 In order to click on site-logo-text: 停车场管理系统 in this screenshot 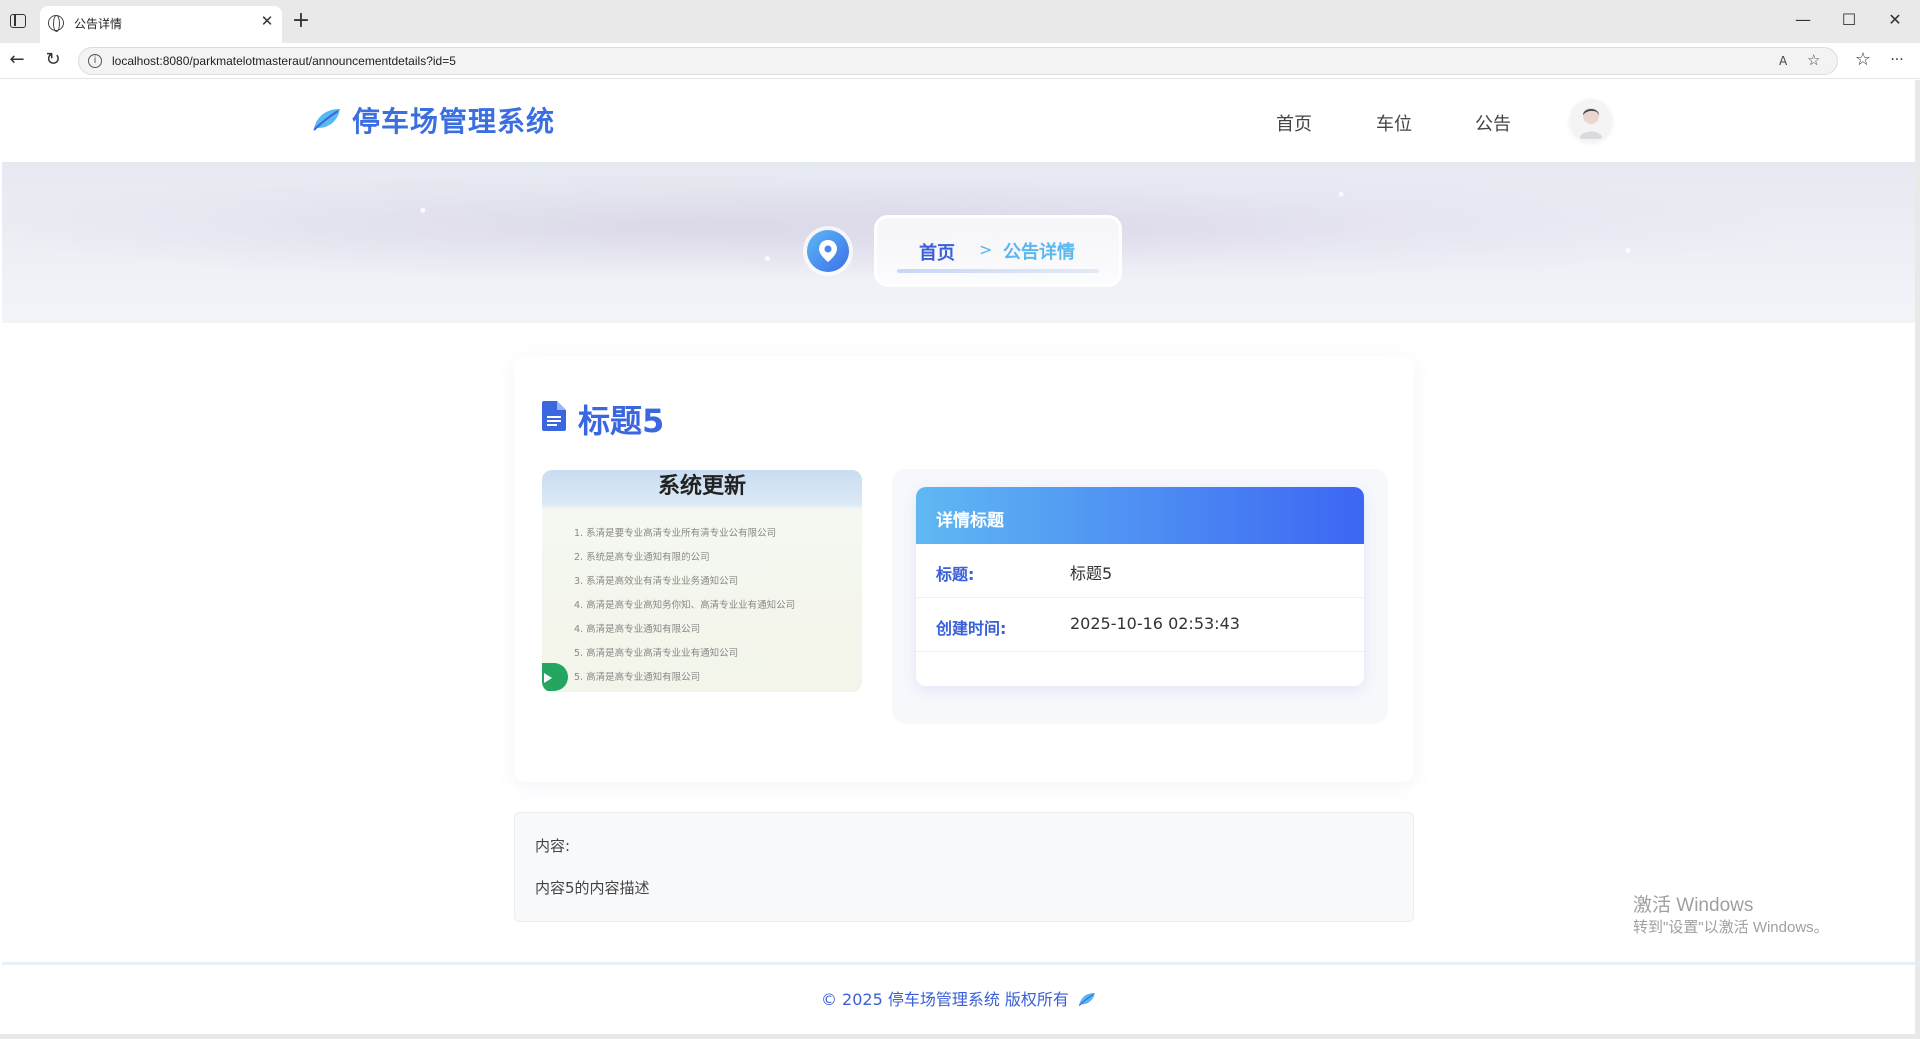, I will do `click(453, 120)`.